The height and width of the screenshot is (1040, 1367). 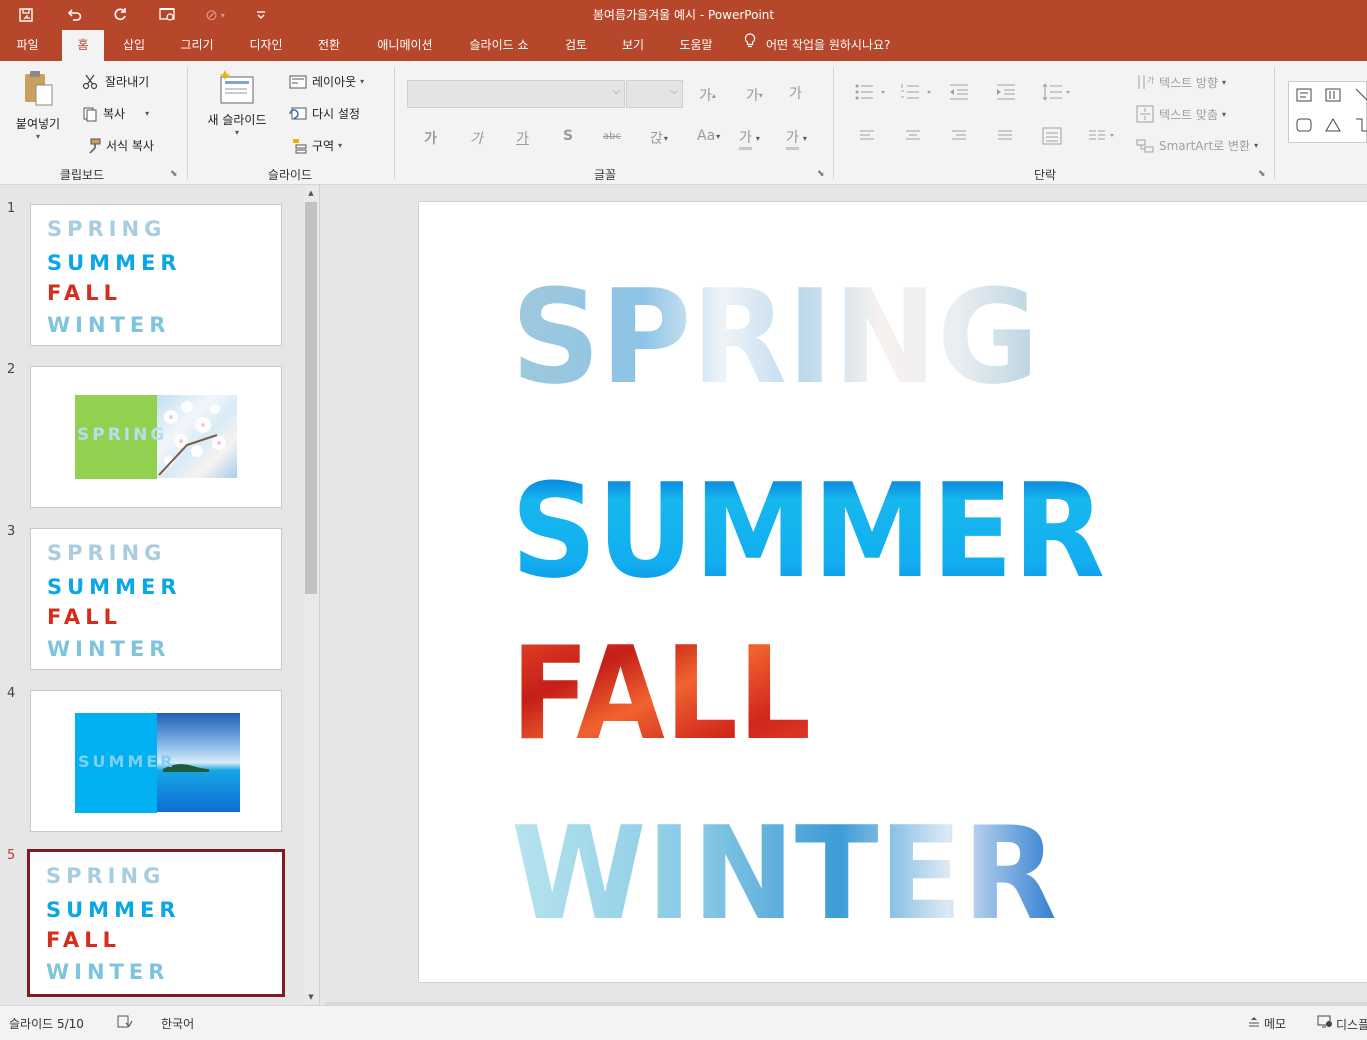 I want to click on paragraph-launcher-icon: ⬊, so click(x=1262, y=174).